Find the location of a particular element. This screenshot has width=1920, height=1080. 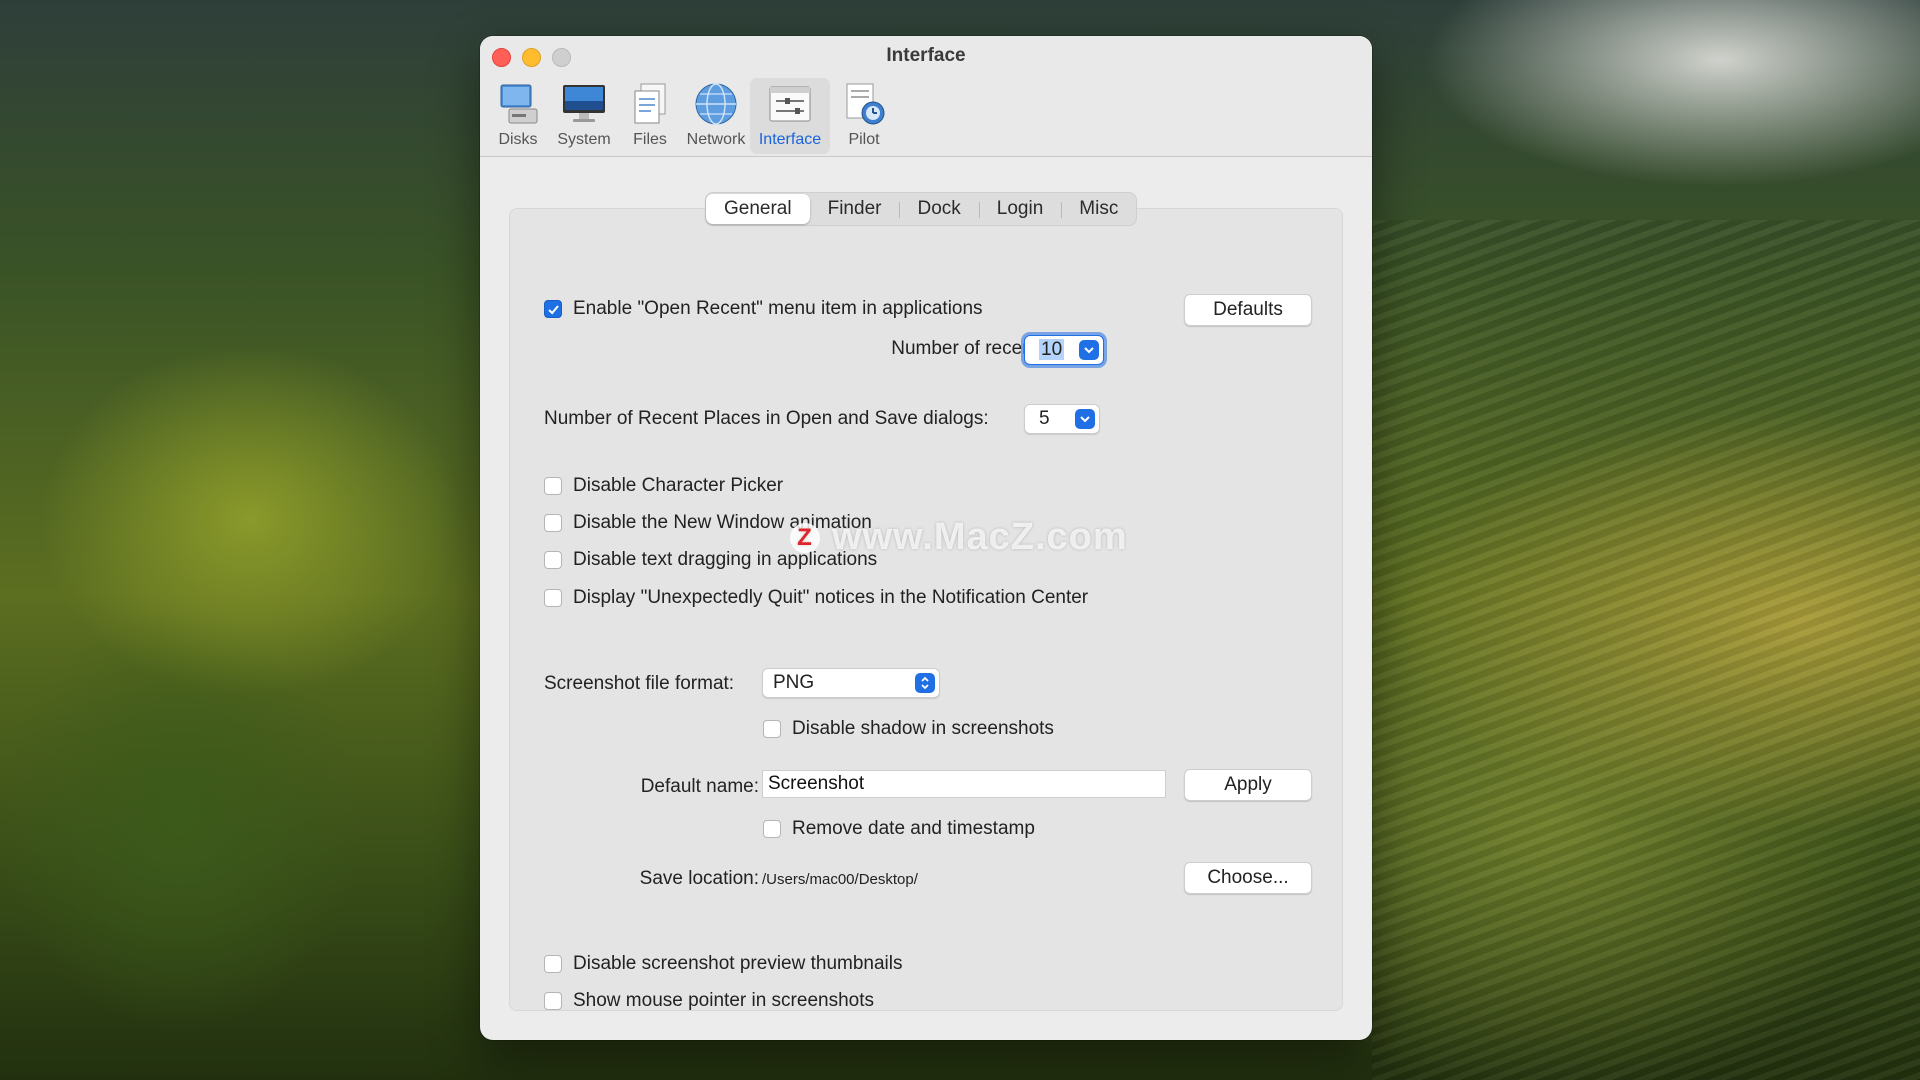

toolbar-label: Interface is located at coordinates (790, 139).